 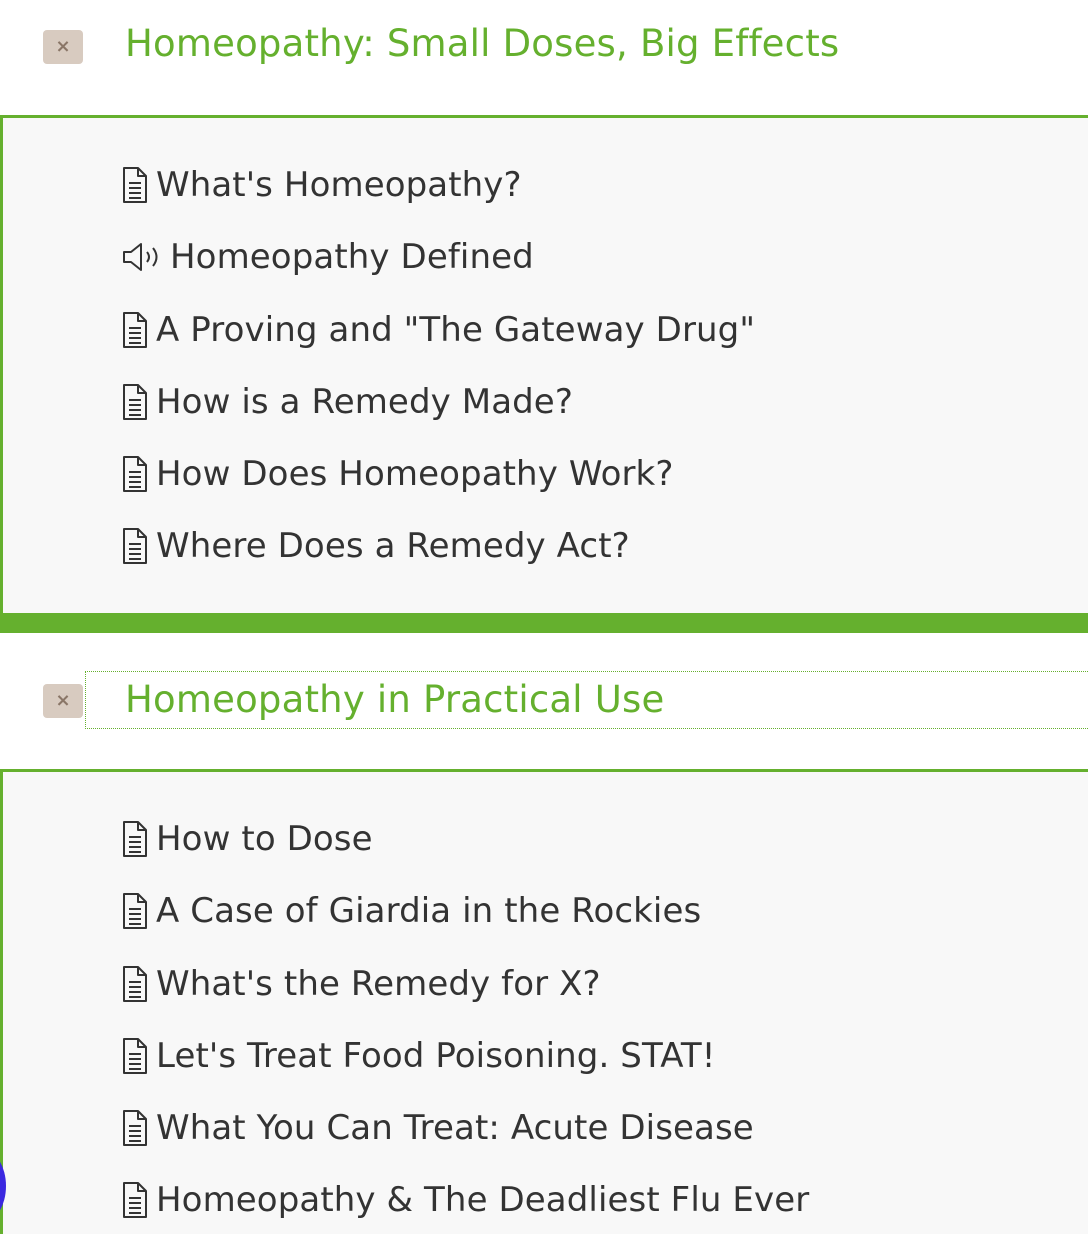 I want to click on lesson-item: How to Dose, so click(x=246, y=839).